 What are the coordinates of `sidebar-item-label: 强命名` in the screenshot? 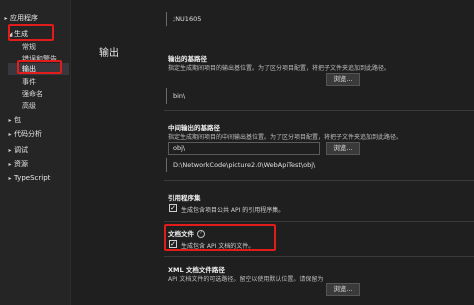 It's located at (32, 94).